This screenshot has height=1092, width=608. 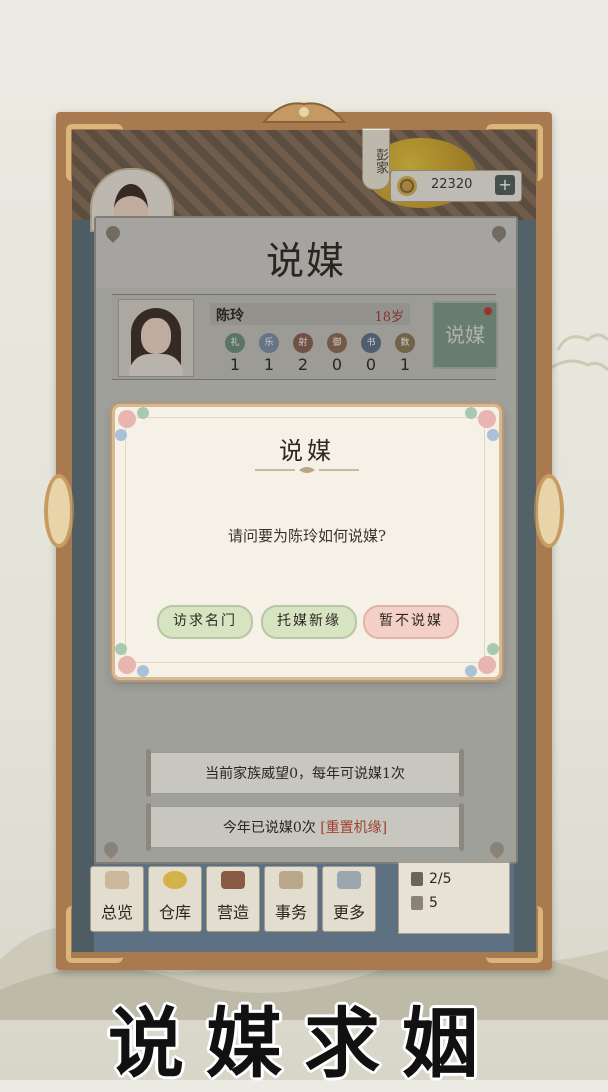 I want to click on new-match-button: 托媒新缘, so click(x=309, y=622).